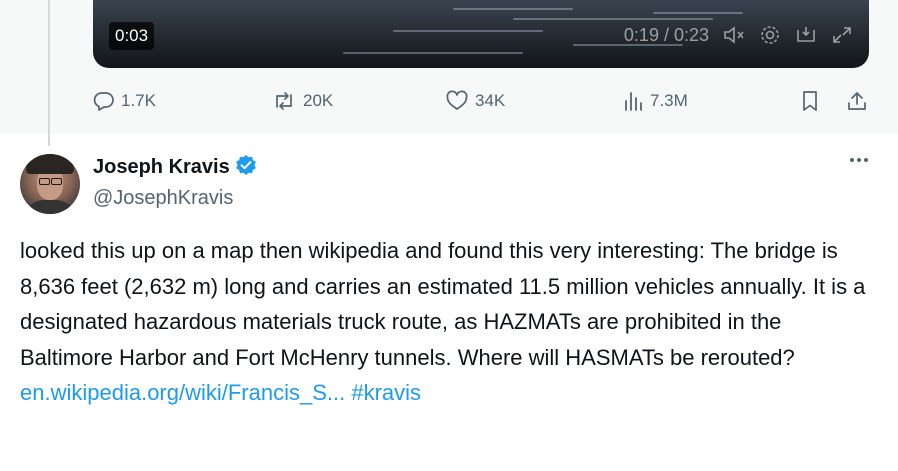 The height and width of the screenshot is (471, 898). I want to click on reply-button: 1.7K, so click(124, 101).